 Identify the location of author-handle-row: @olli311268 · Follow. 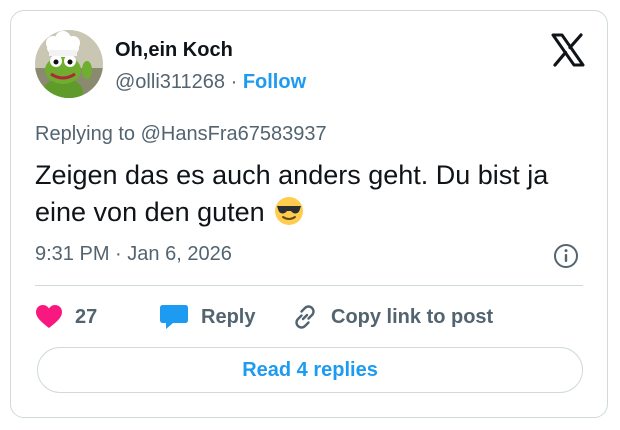
(210, 82).